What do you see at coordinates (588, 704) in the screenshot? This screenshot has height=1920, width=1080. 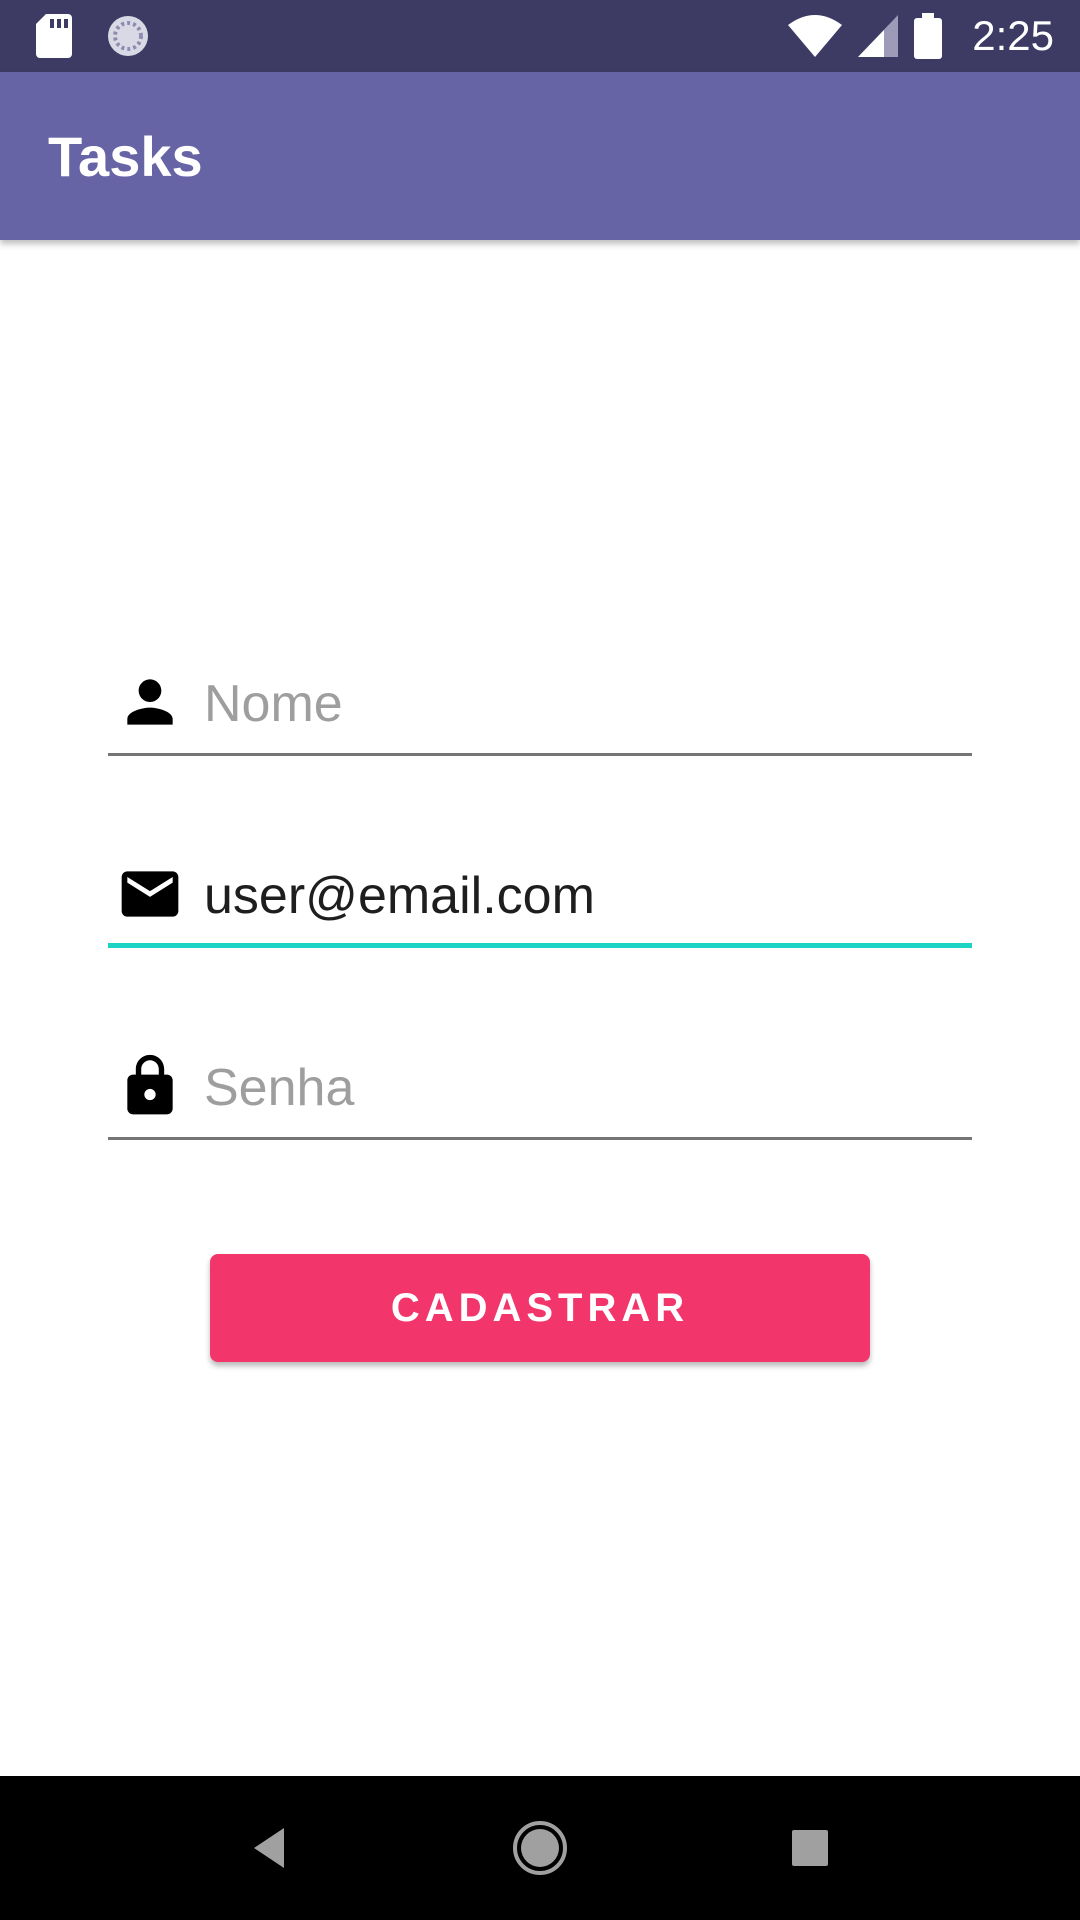 I see `name-input` at bounding box center [588, 704].